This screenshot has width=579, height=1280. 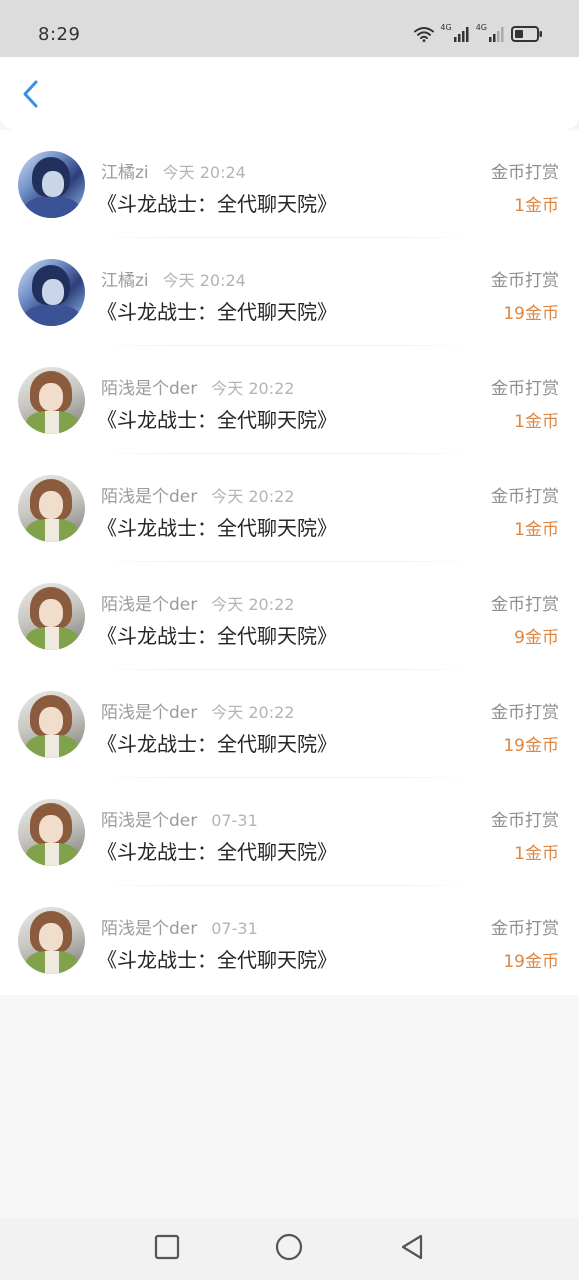 I want to click on back-nav-button, so click(x=412, y=1249).